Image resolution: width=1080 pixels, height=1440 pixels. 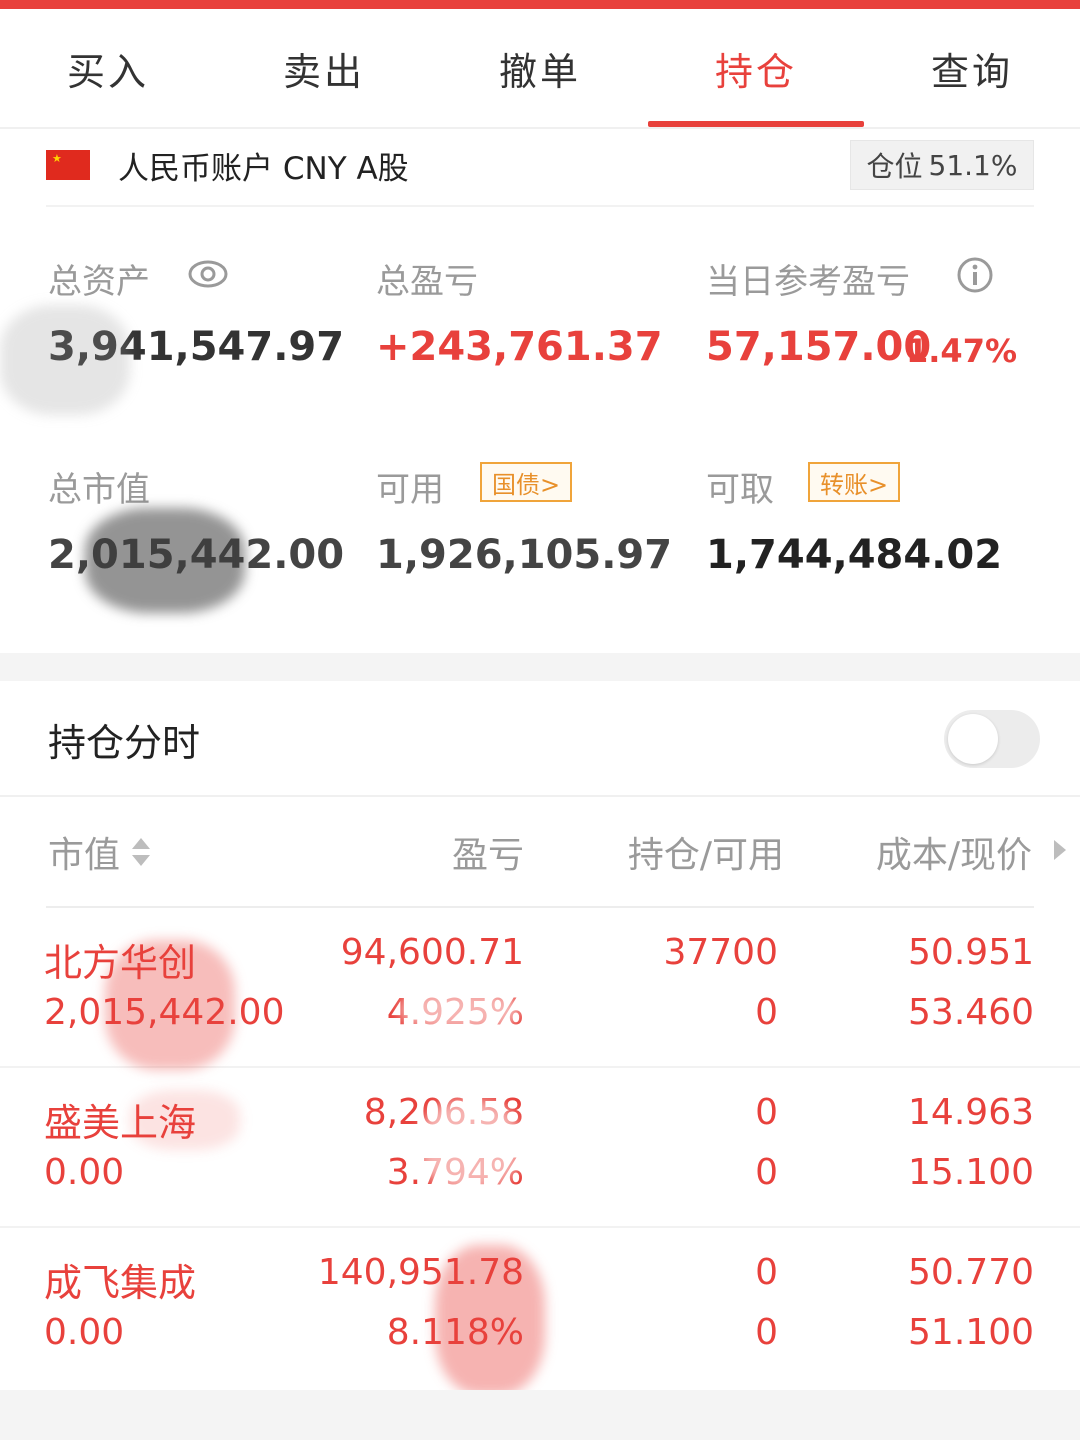 I want to click on trade-tabs: 买入 卖出 撤单 持仓 查询, so click(x=540, y=69).